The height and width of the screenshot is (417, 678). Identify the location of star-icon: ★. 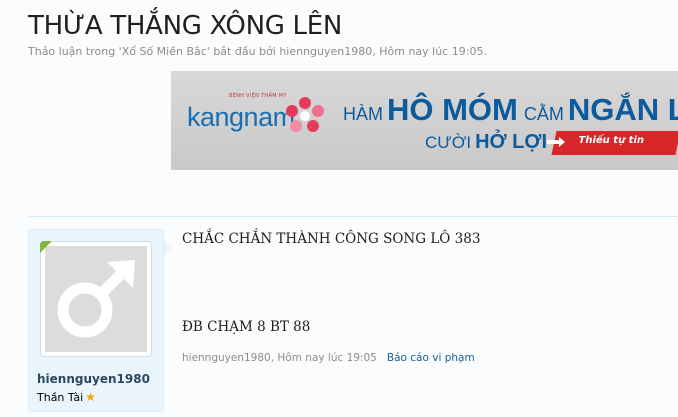
(90, 397).